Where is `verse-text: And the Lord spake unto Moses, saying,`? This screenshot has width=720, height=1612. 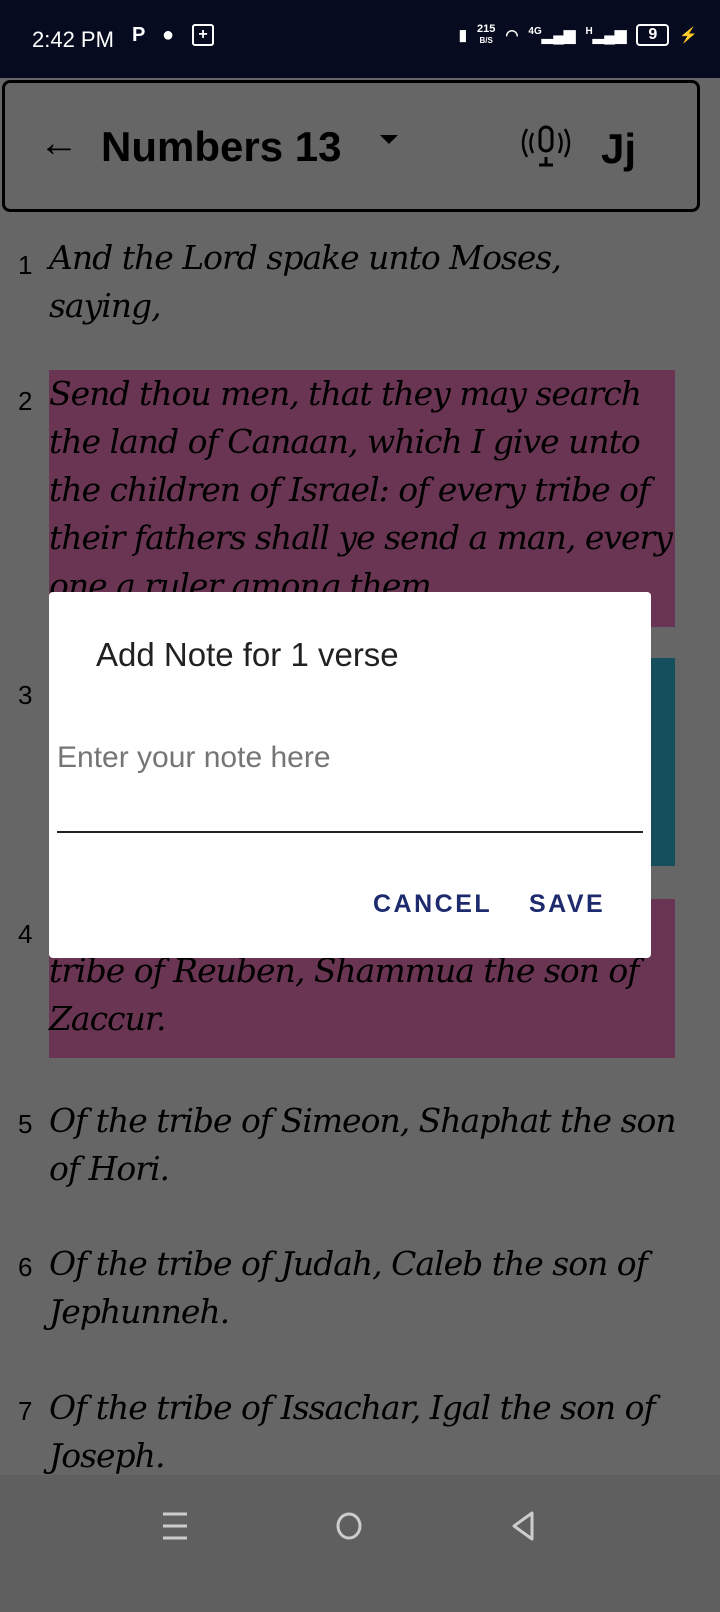
verse-text: And the Lord spake unto Moses, saying, is located at coordinates (305, 281).